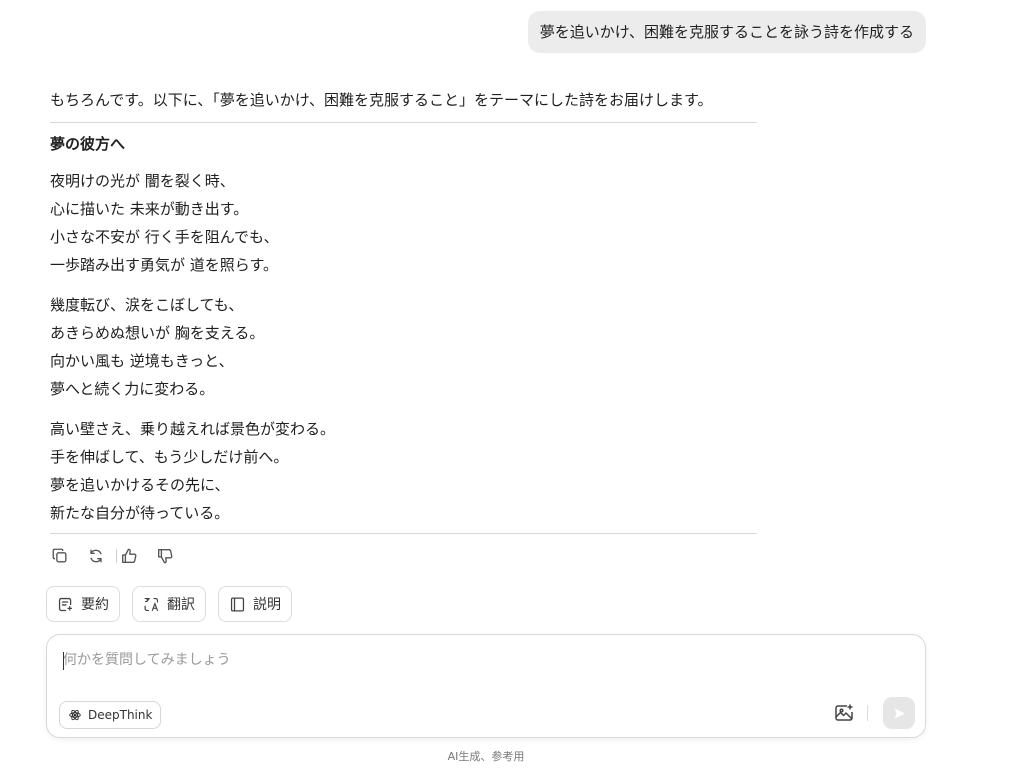  I want to click on deepthink-toggle: DeepThink, so click(110, 715).